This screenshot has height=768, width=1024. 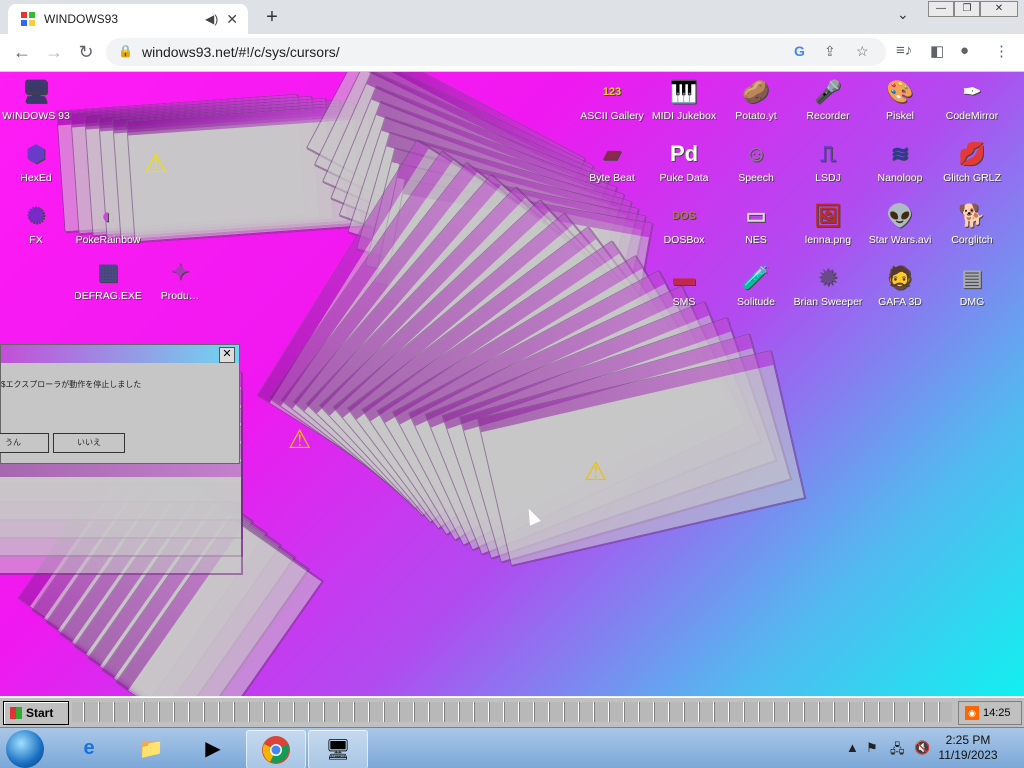 What do you see at coordinates (36, 713) in the screenshot?
I see `w93-start-button: Start` at bounding box center [36, 713].